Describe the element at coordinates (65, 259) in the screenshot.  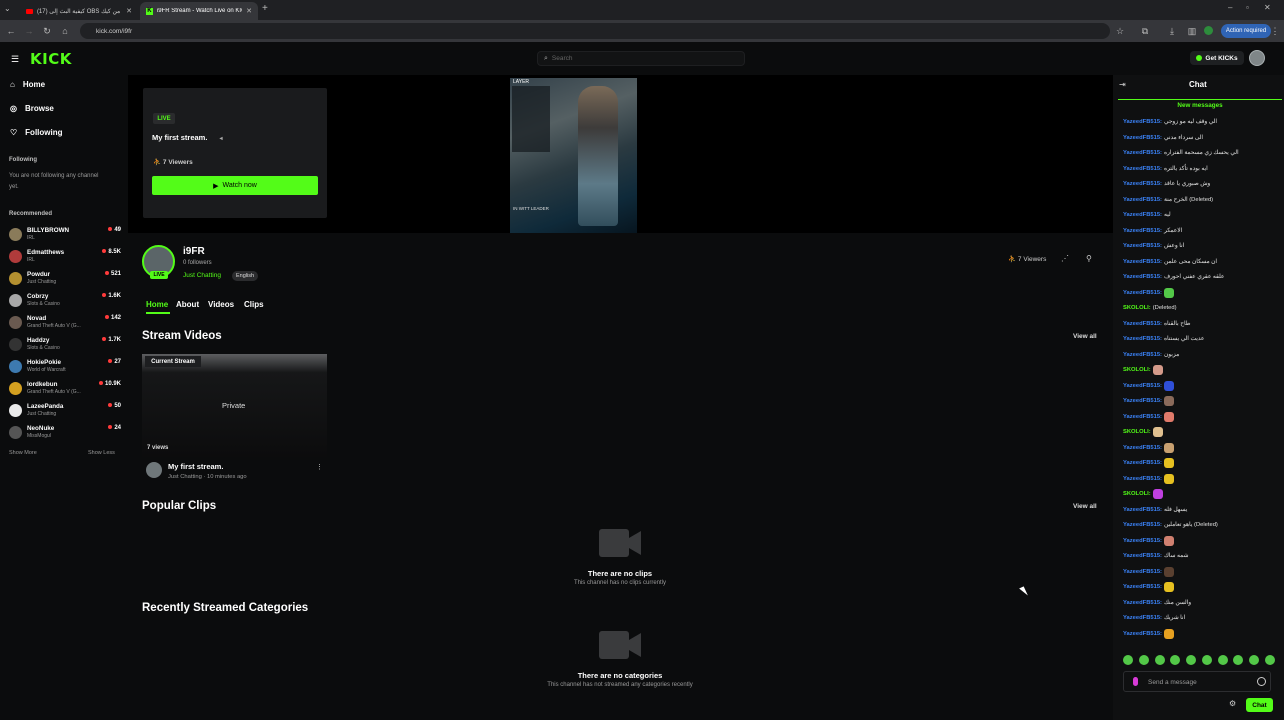
I see `recommended-channel: Edmatthews IRL 8.5K` at that location.